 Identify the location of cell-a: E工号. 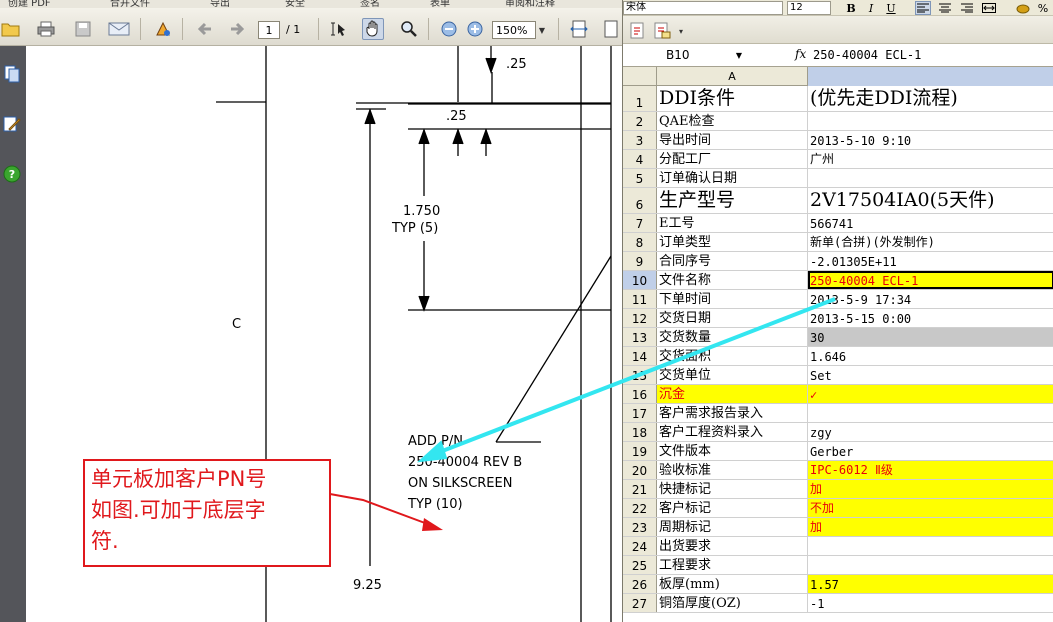
(732, 223).